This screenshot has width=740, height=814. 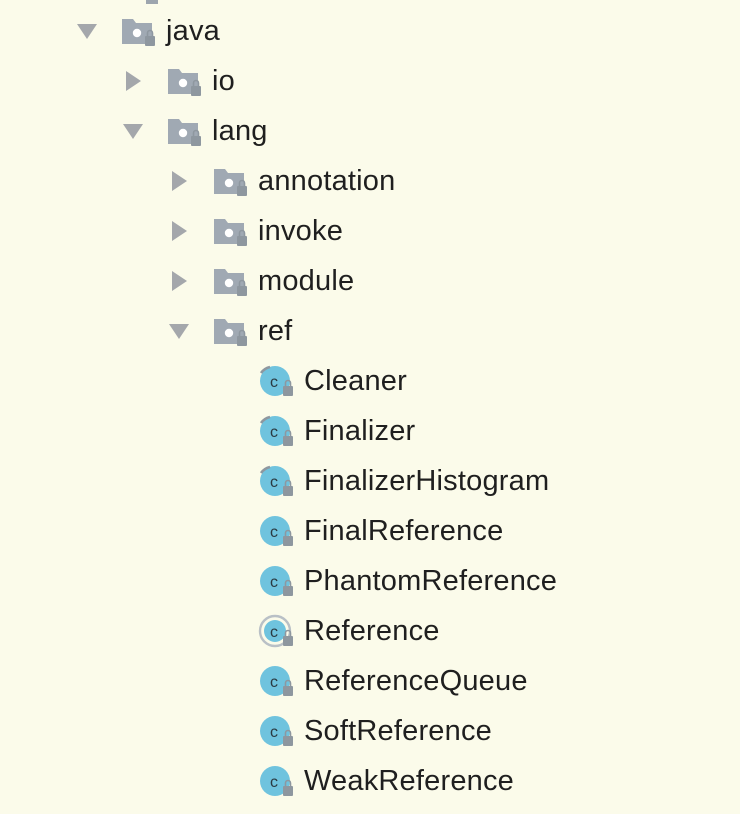 I want to click on tree-item: c Cleaner, so click(x=309, y=381).